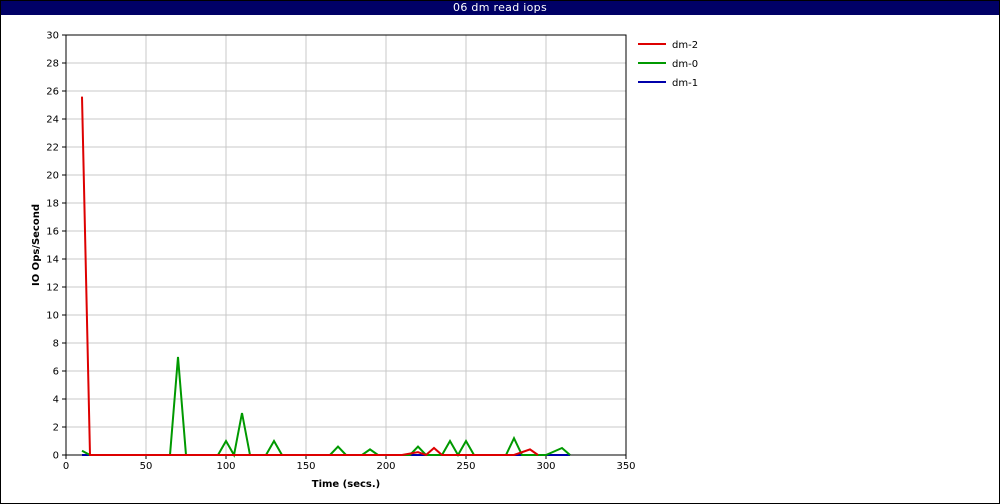 Image resolution: width=1000 pixels, height=504 pixels. I want to click on y-tick-label: 0, so click(56, 456).